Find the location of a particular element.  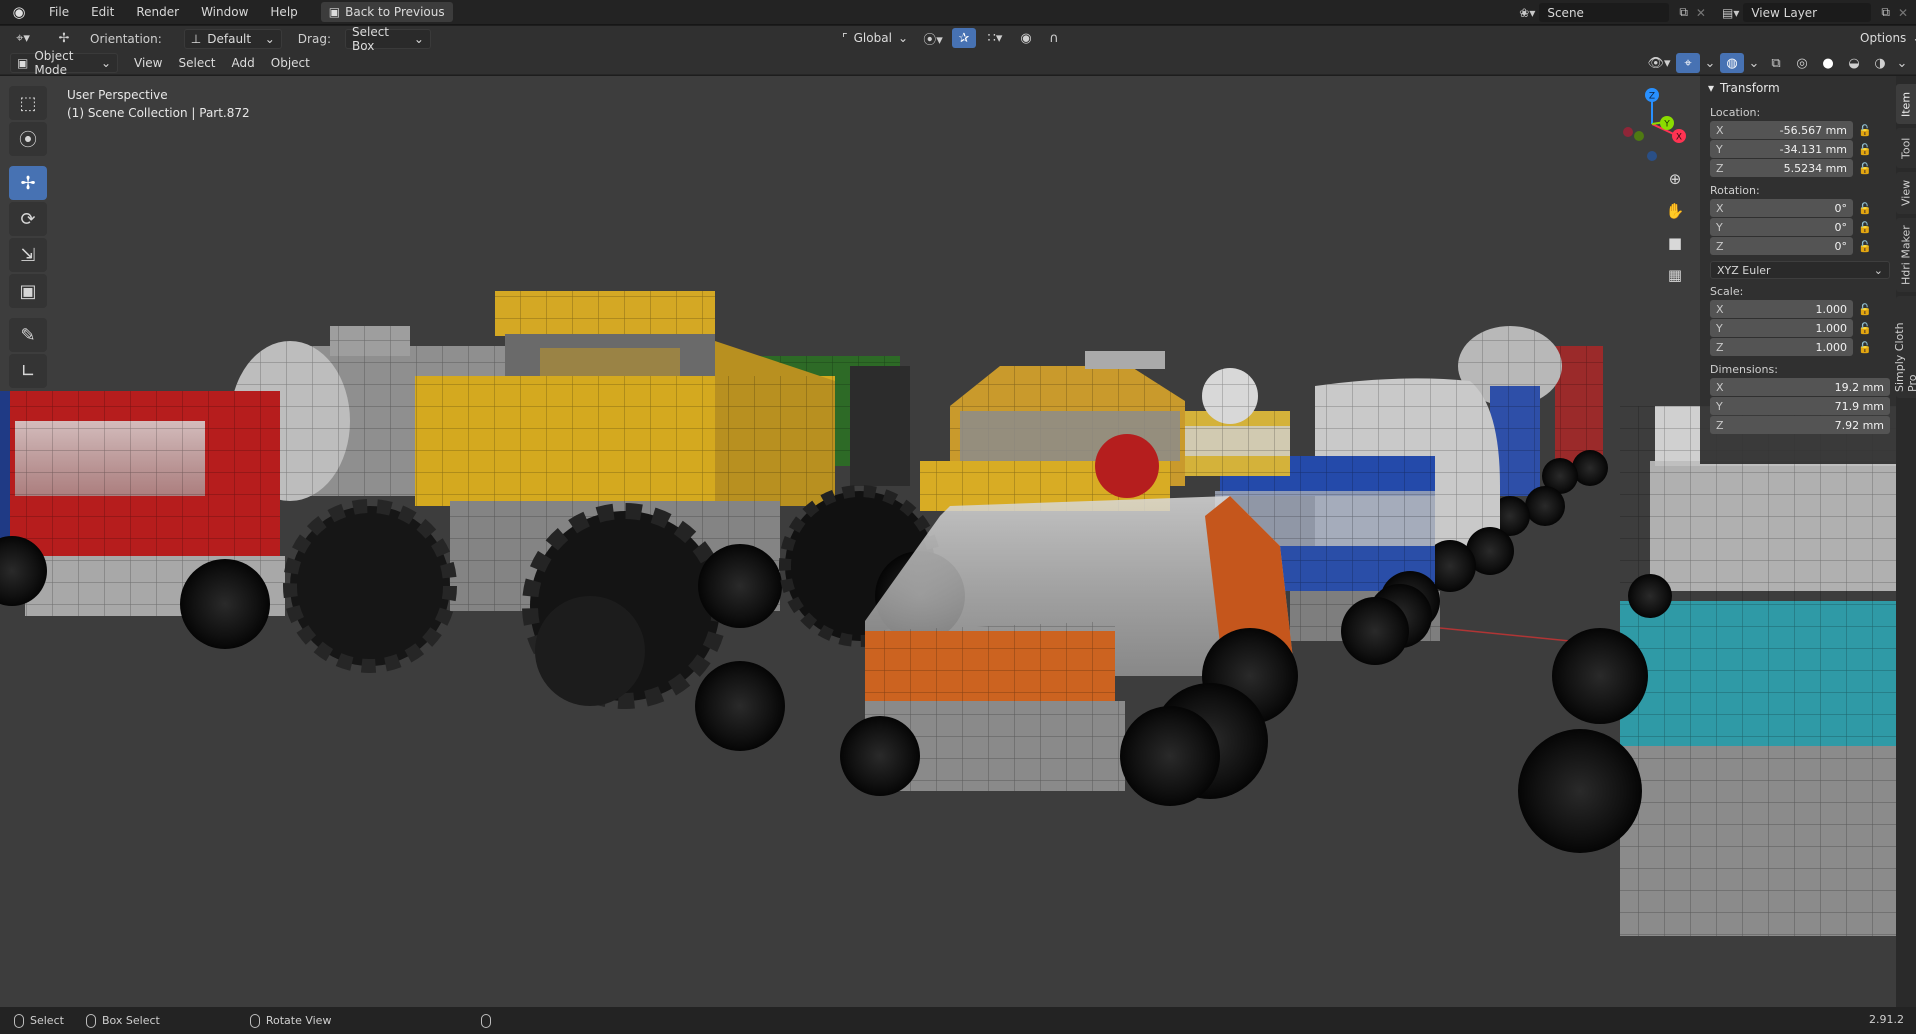

select-menu: Select is located at coordinates (196, 63).